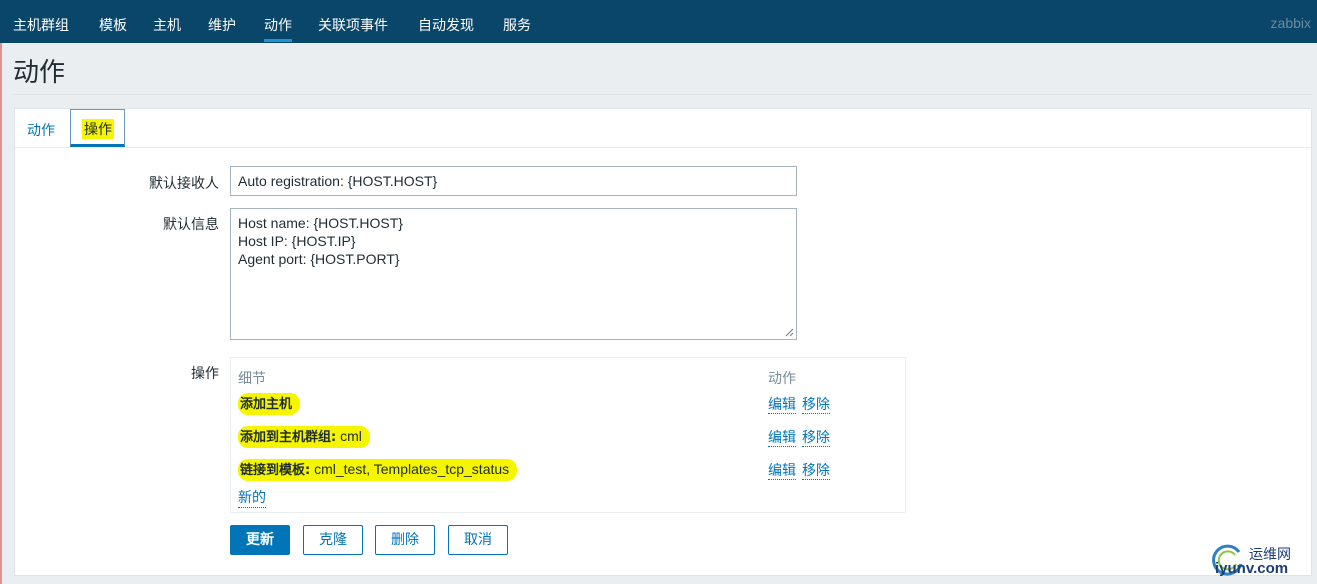 Image resolution: width=1317 pixels, height=584 pixels. What do you see at coordinates (319, 259) in the screenshot?
I see `message-line-agent-port: Agent port: {HOST.PORT}` at bounding box center [319, 259].